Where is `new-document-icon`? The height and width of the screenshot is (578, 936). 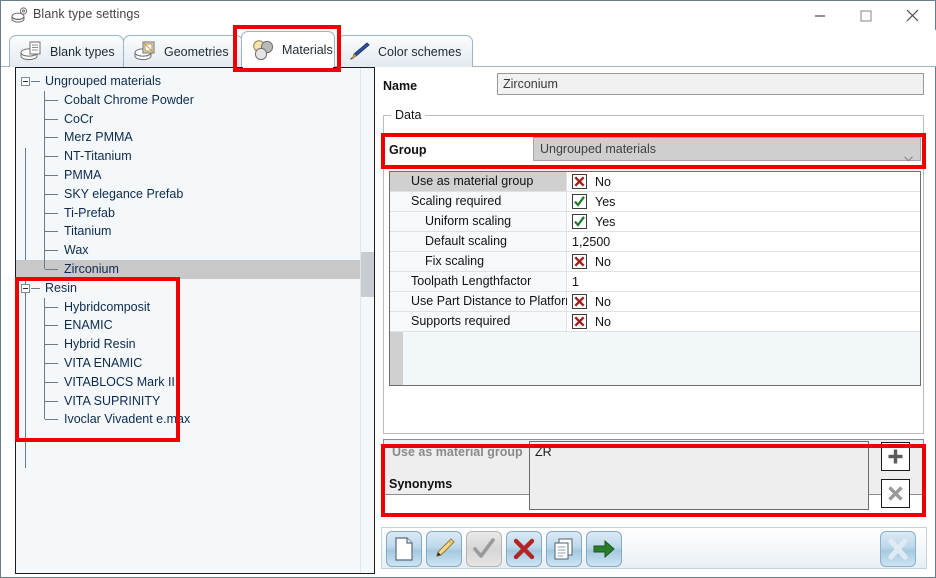 new-document-icon is located at coordinates (404, 549).